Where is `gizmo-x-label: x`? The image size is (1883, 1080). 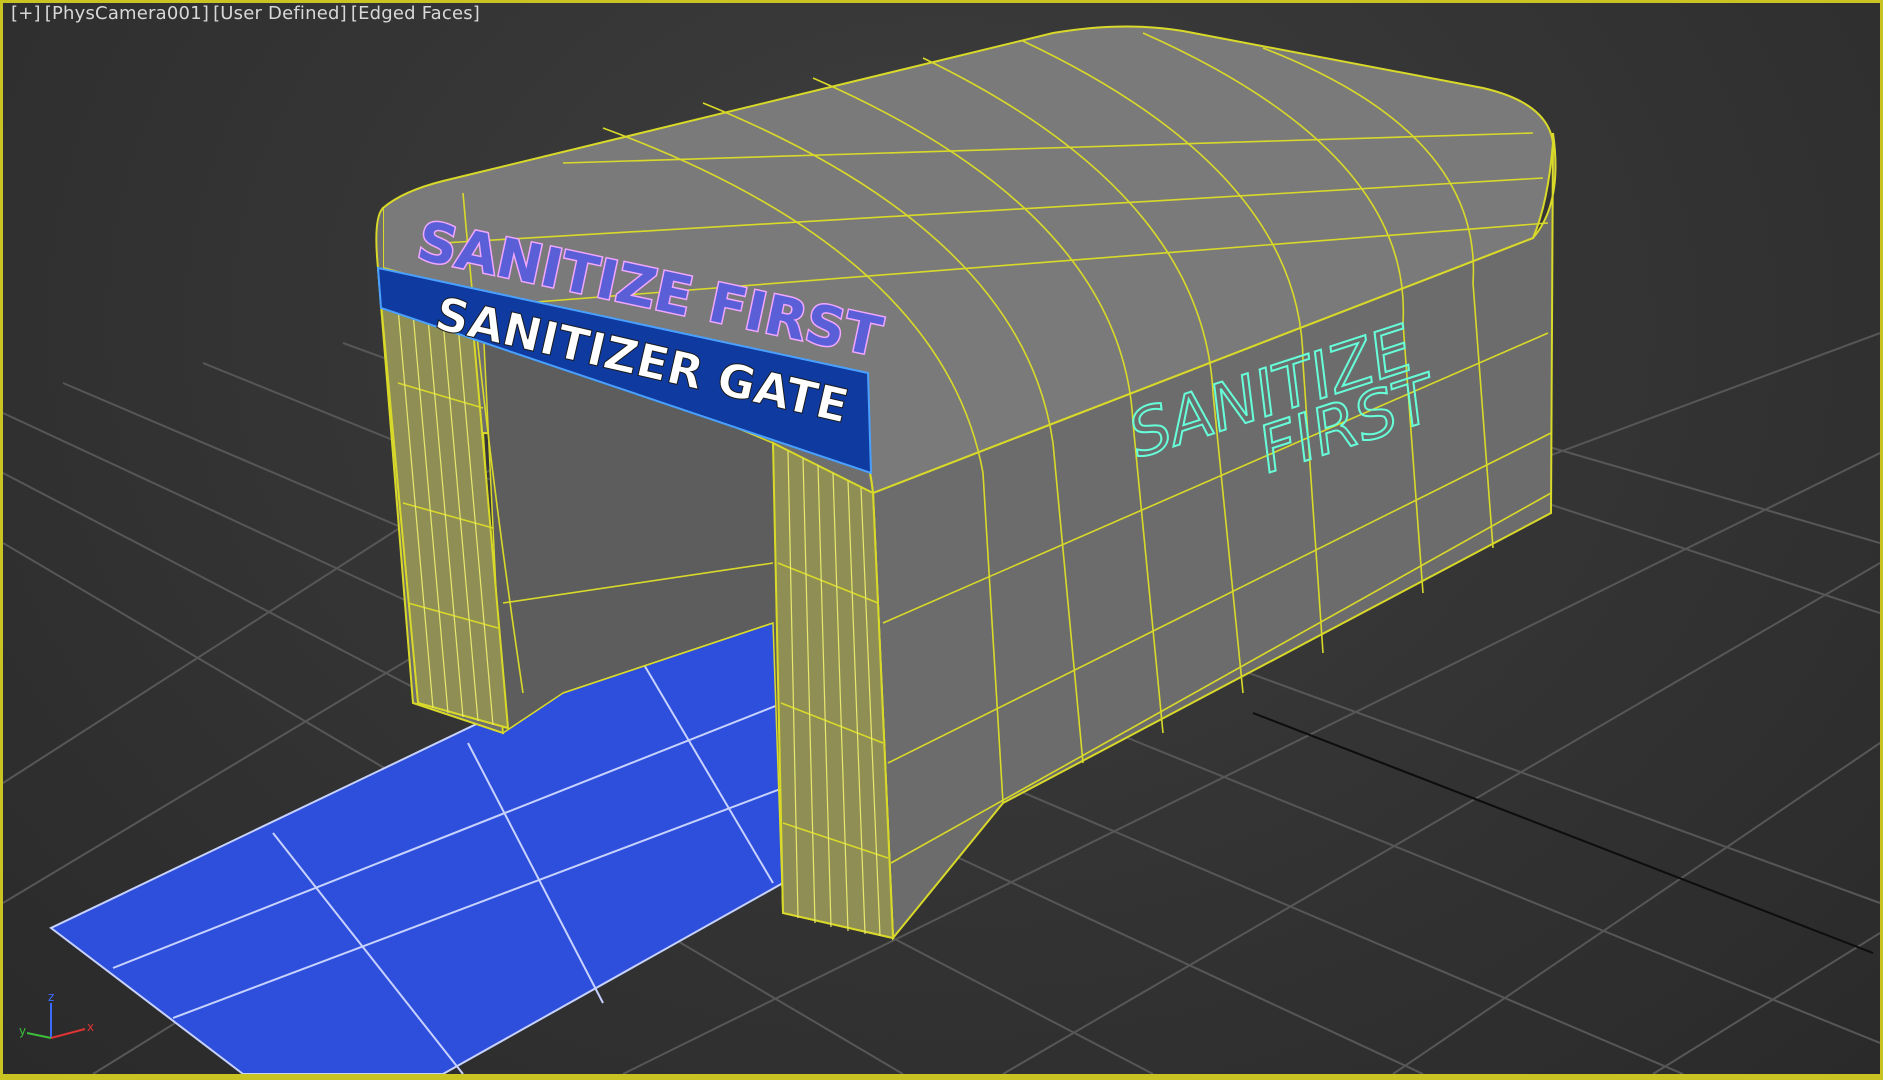 gizmo-x-label: x is located at coordinates (90, 1027).